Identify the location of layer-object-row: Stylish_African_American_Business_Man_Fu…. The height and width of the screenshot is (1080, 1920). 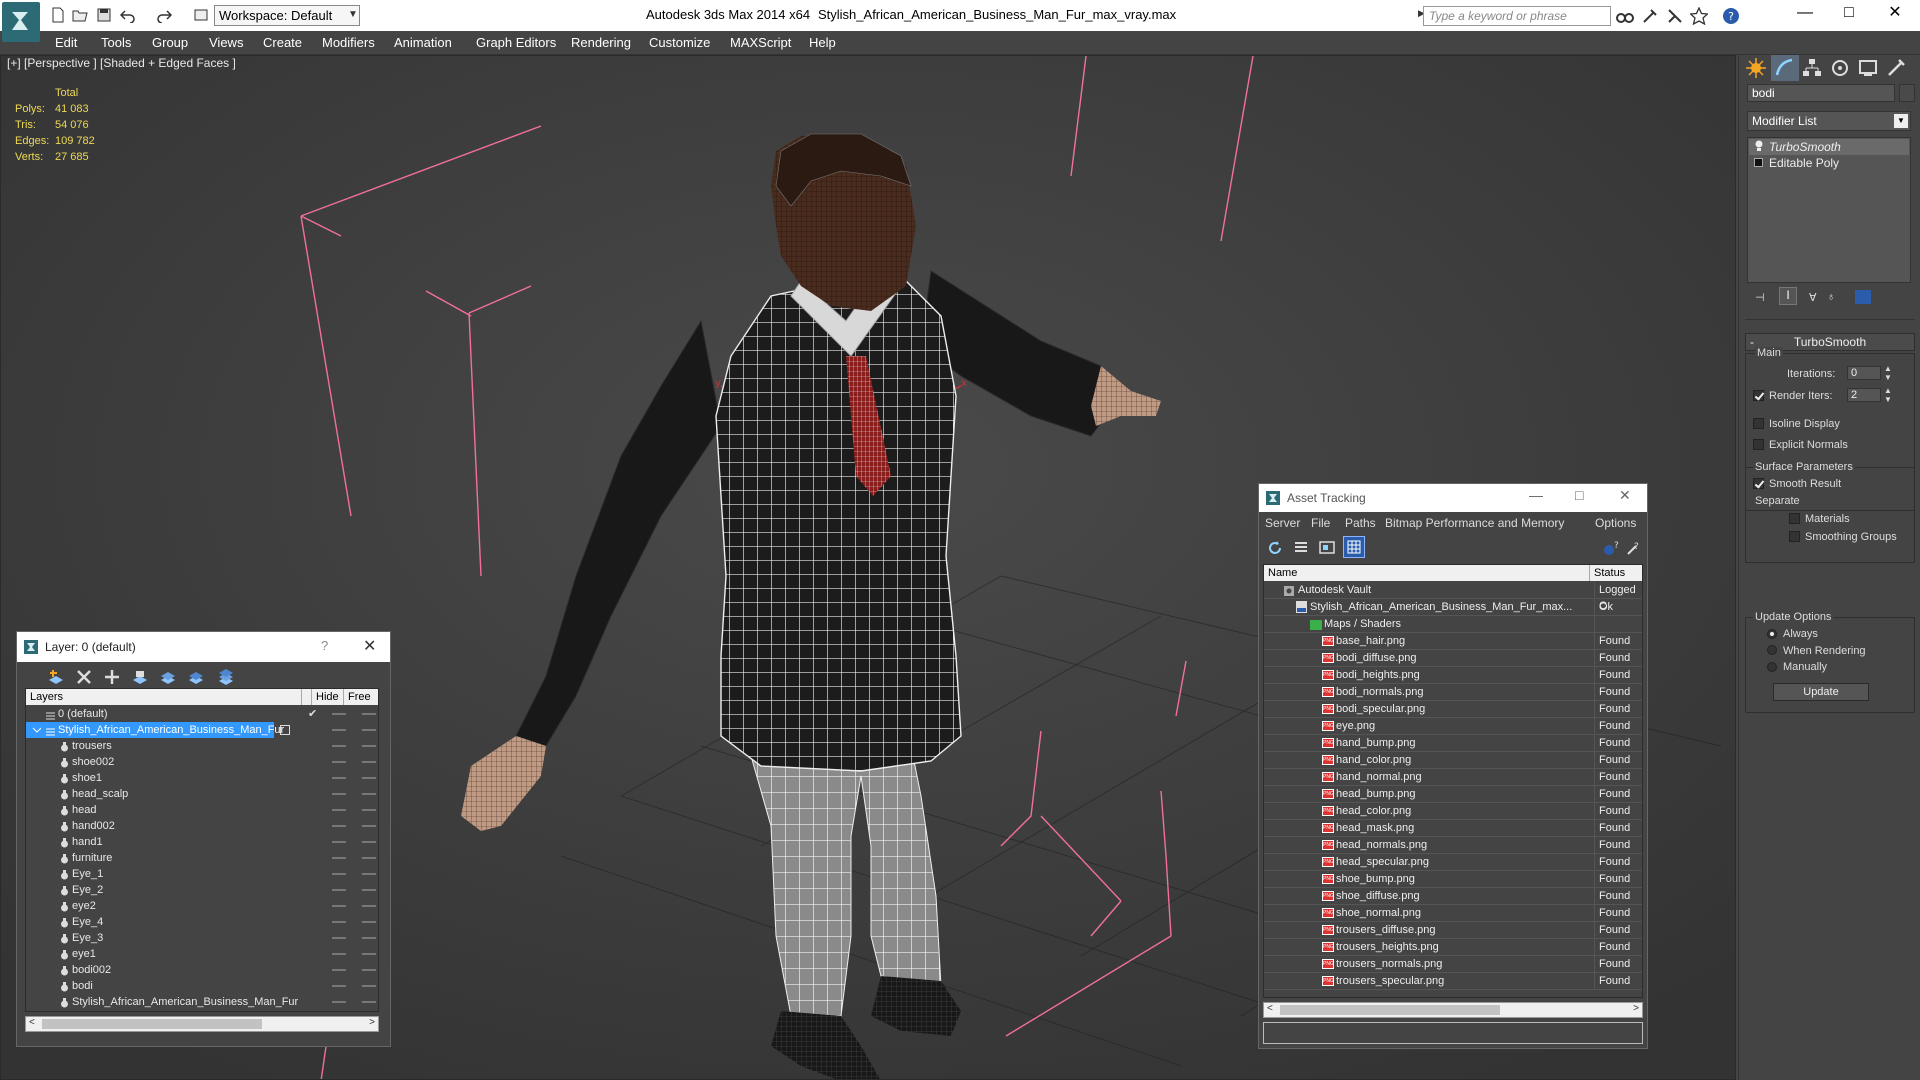
(202, 1002).